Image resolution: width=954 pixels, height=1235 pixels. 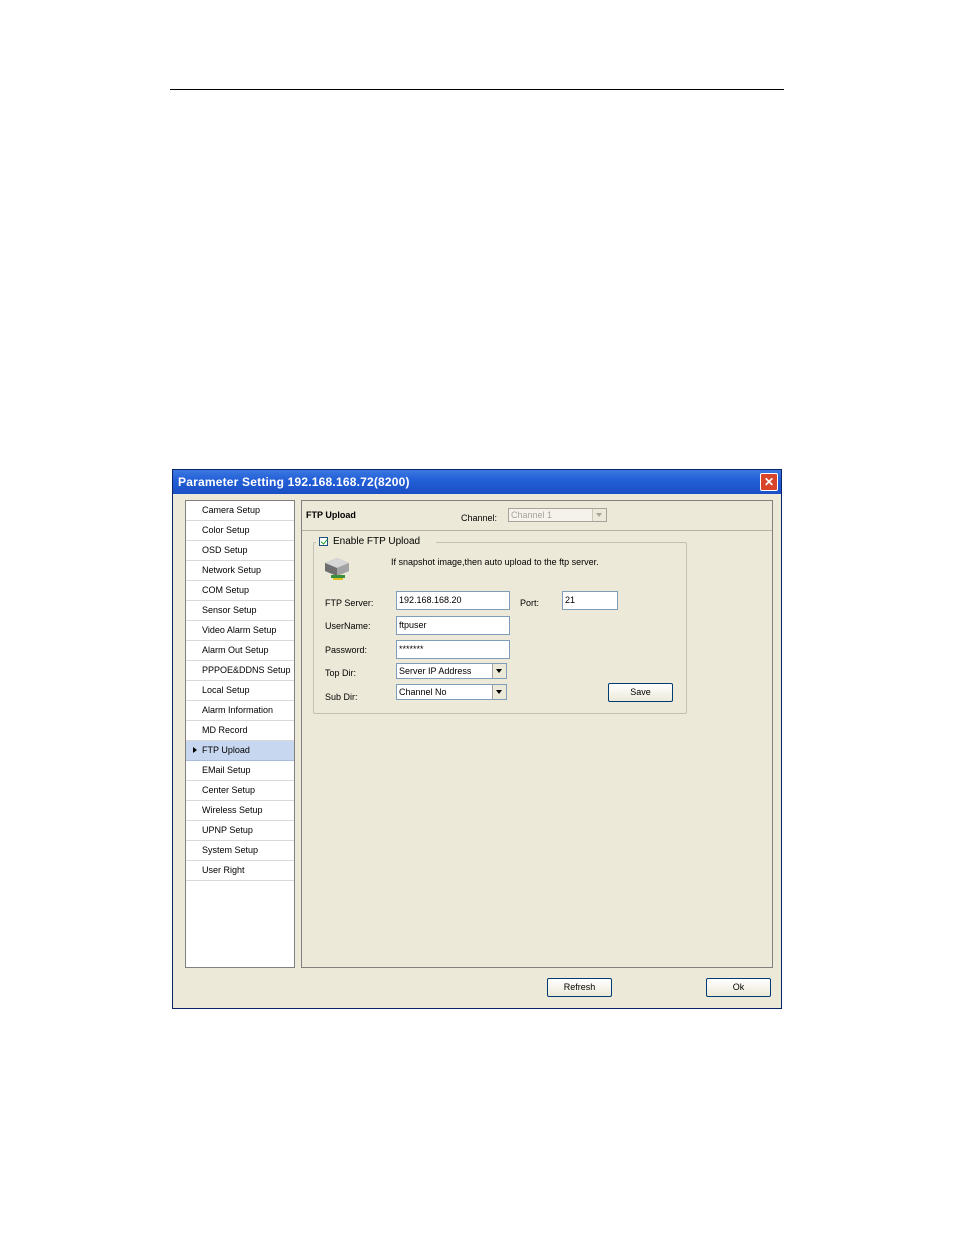 I want to click on nav-item-color-setup: Color Setup, so click(x=240, y=531).